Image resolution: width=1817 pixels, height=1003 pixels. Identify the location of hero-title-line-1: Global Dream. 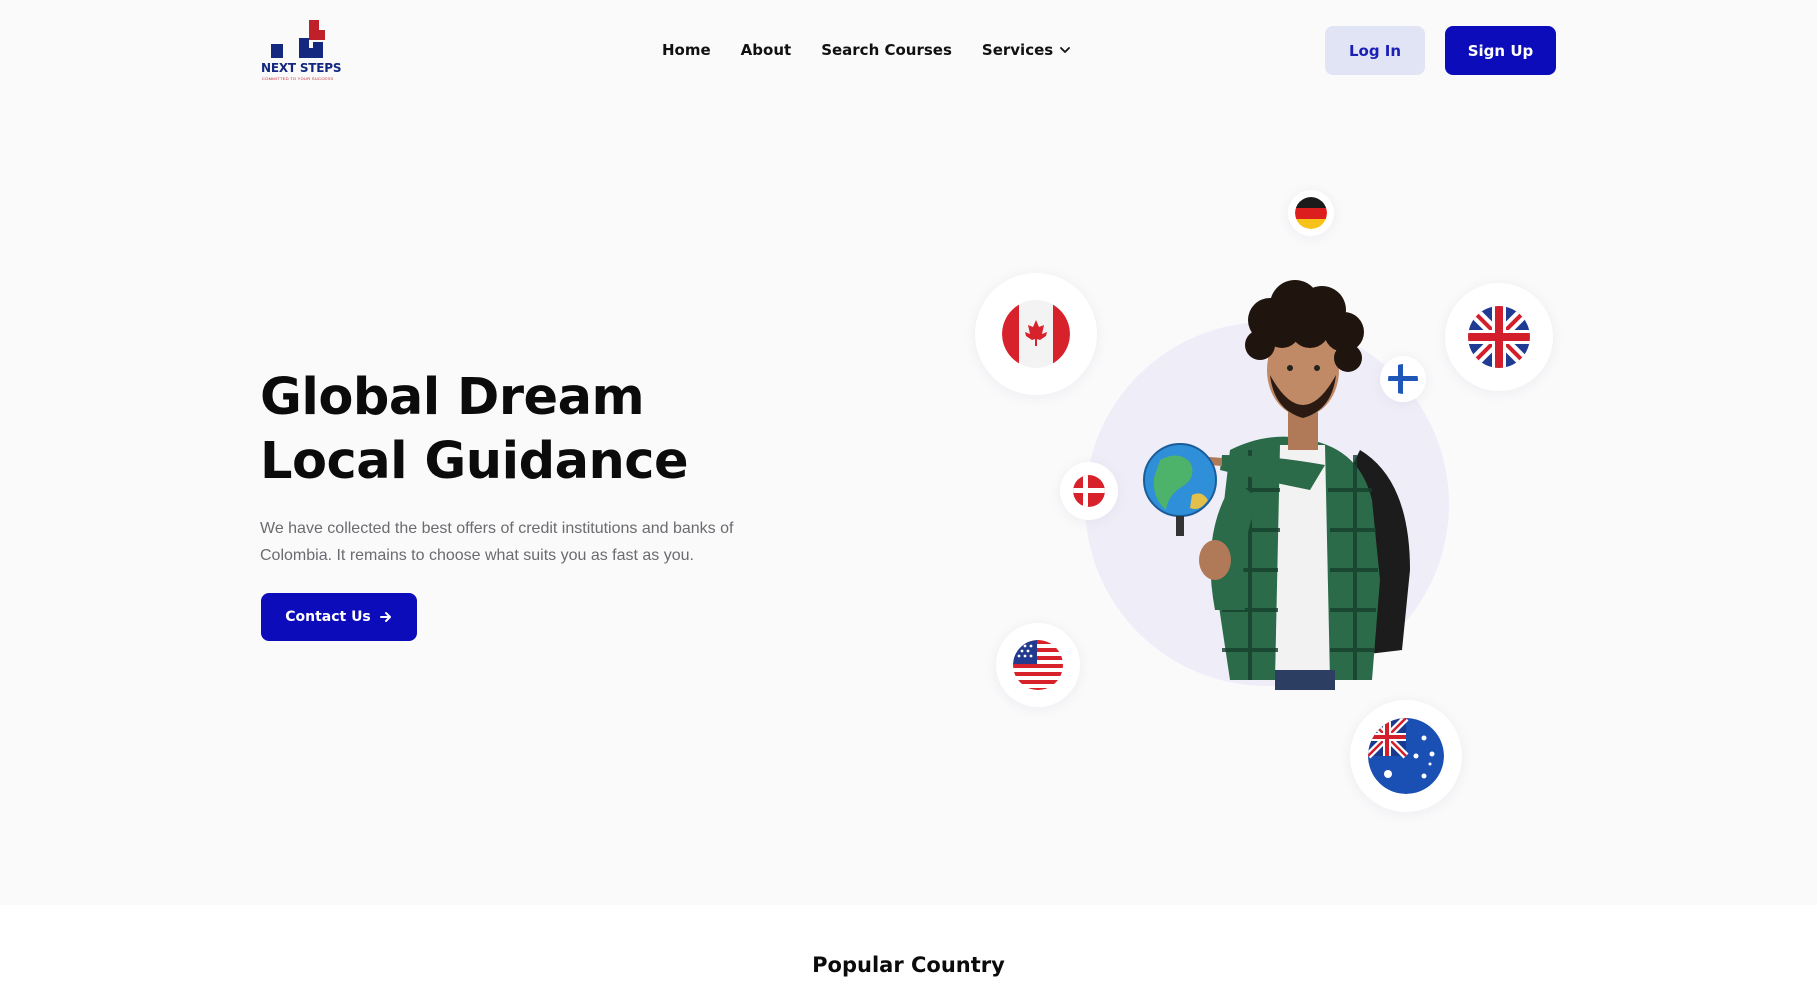
(452, 397).